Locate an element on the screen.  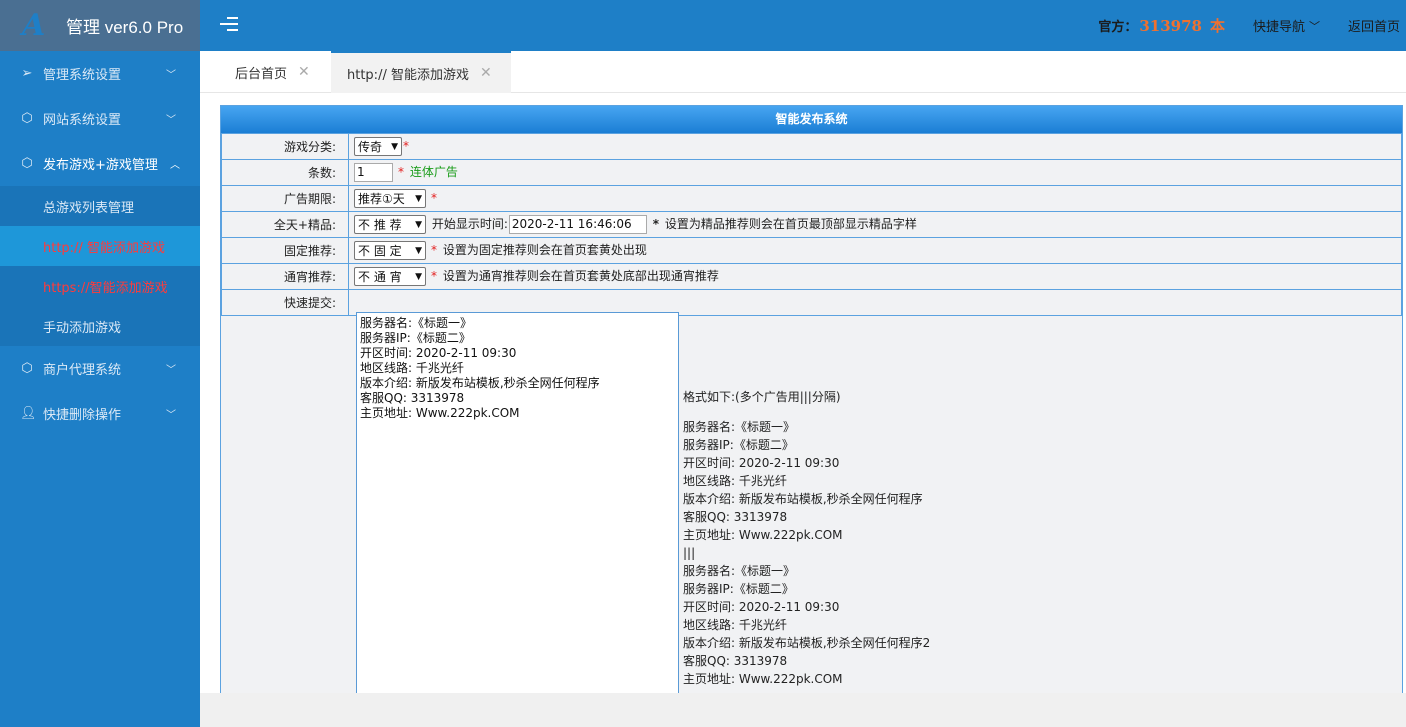
overnight-label: 通宵推荐: is located at coordinates (285, 276).